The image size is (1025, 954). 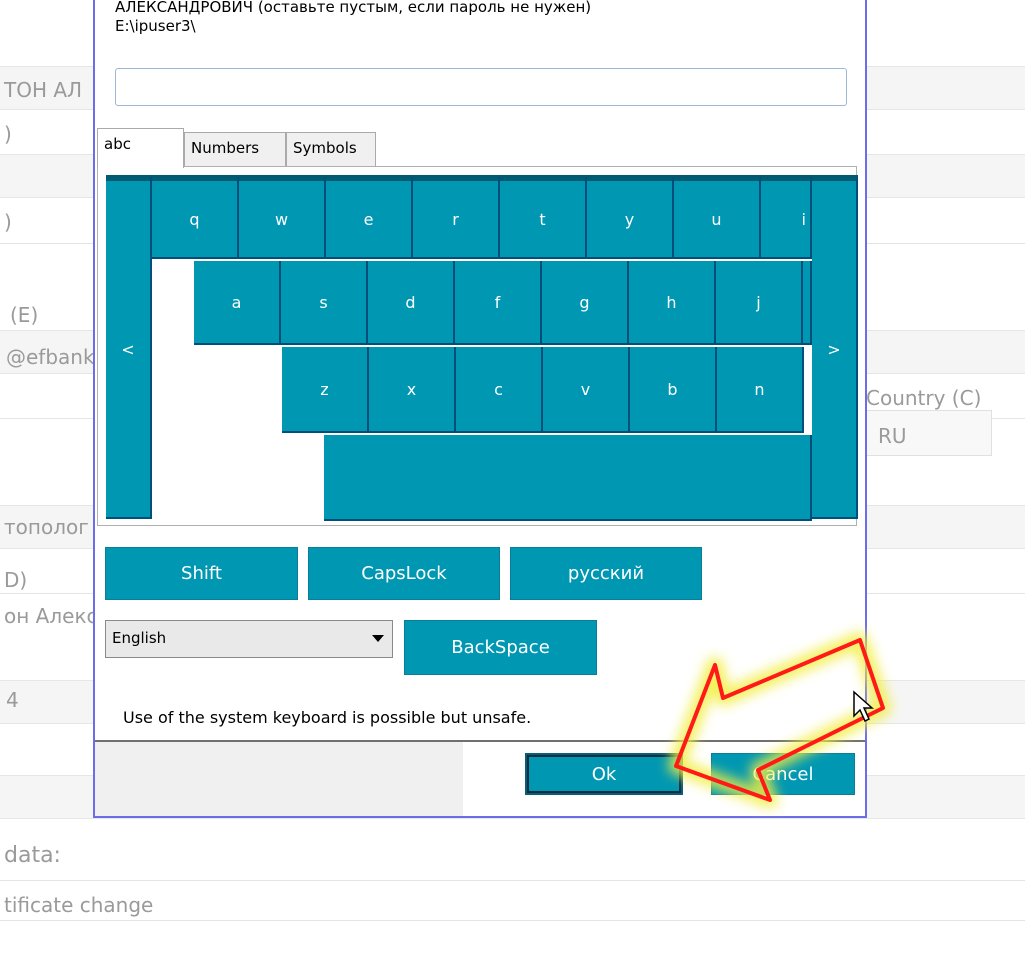 What do you see at coordinates (155, 26) in the screenshot?
I see `prompt-line-2: E:\ipuser3\` at bounding box center [155, 26].